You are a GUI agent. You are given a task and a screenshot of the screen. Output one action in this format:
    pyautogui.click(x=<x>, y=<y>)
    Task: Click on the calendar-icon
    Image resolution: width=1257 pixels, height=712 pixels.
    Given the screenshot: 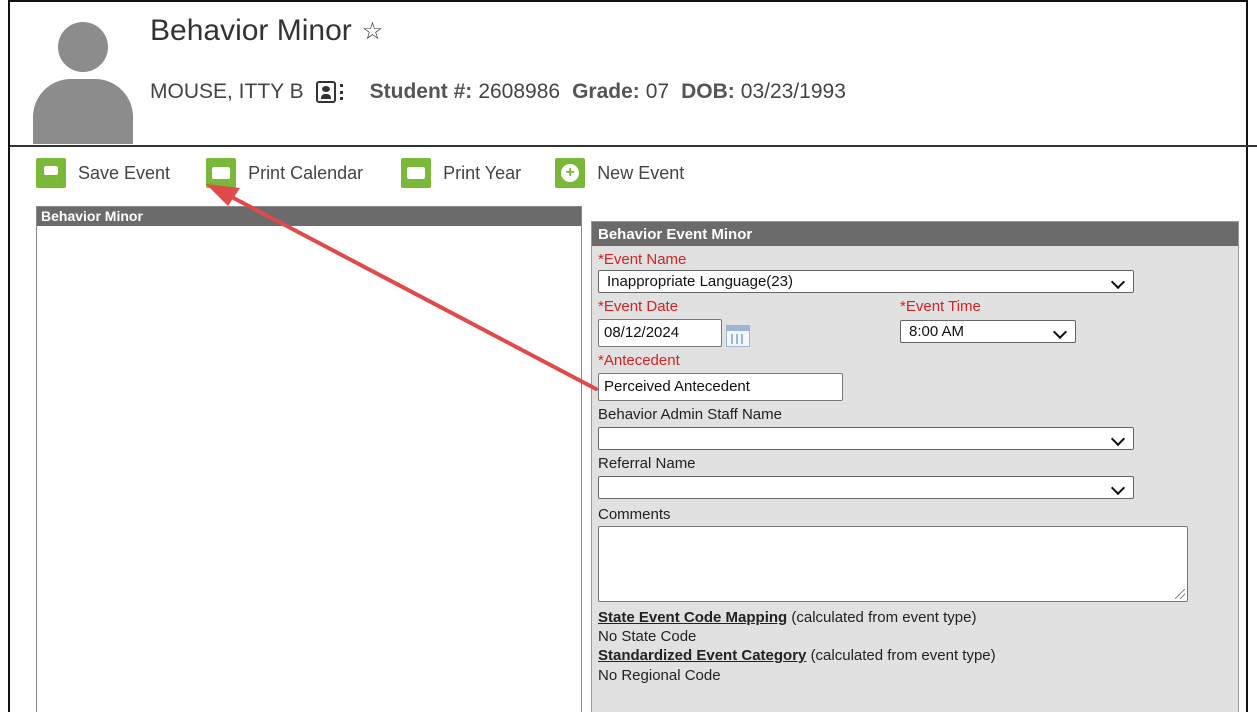 What is the action you would take?
    pyautogui.click(x=738, y=336)
    